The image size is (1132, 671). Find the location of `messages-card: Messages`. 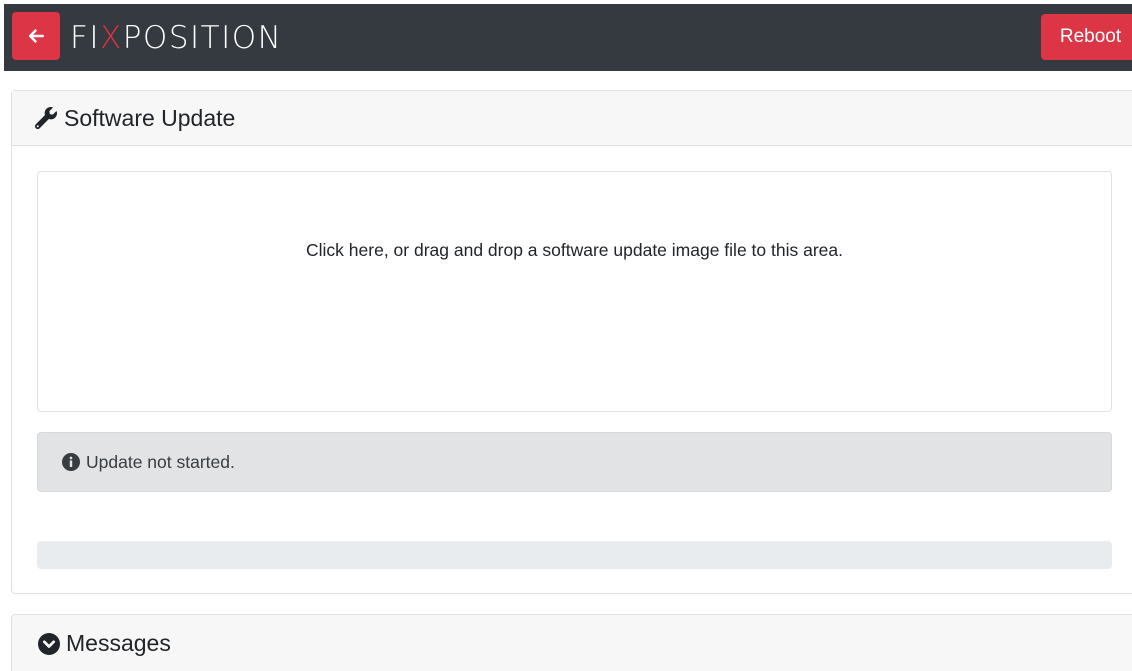

messages-card: Messages is located at coordinates (571, 642).